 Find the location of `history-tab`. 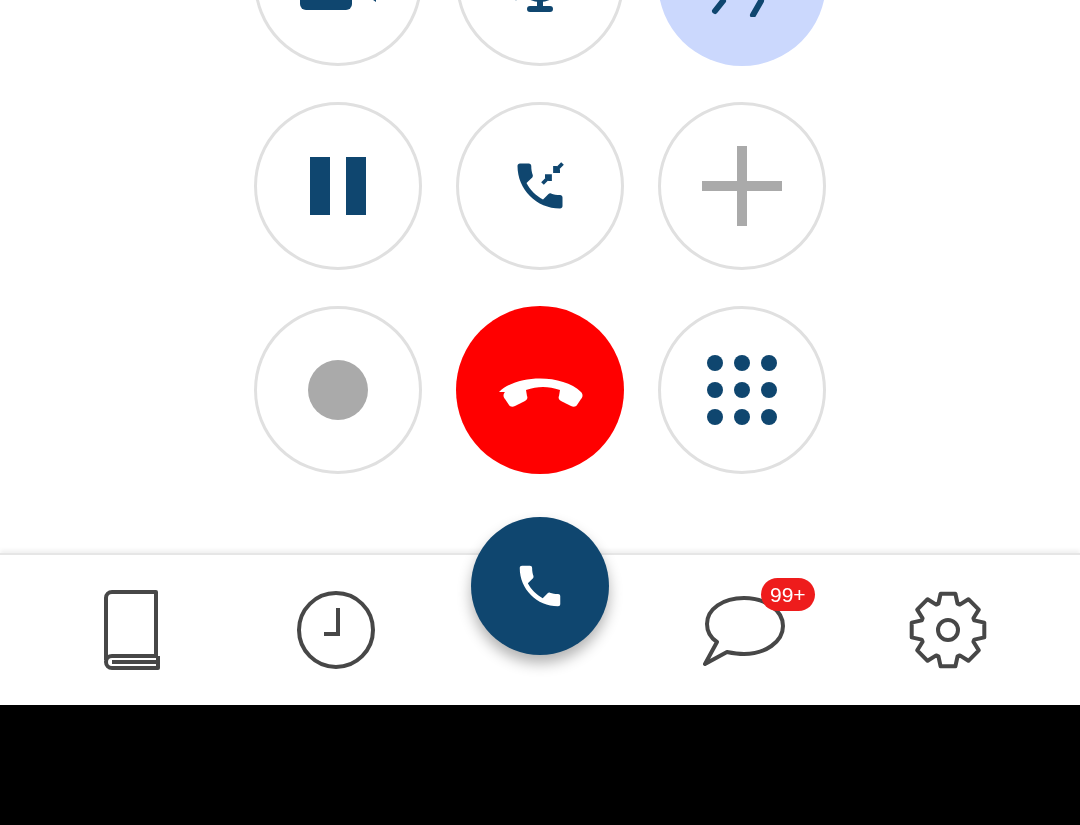

history-tab is located at coordinates (336, 630).